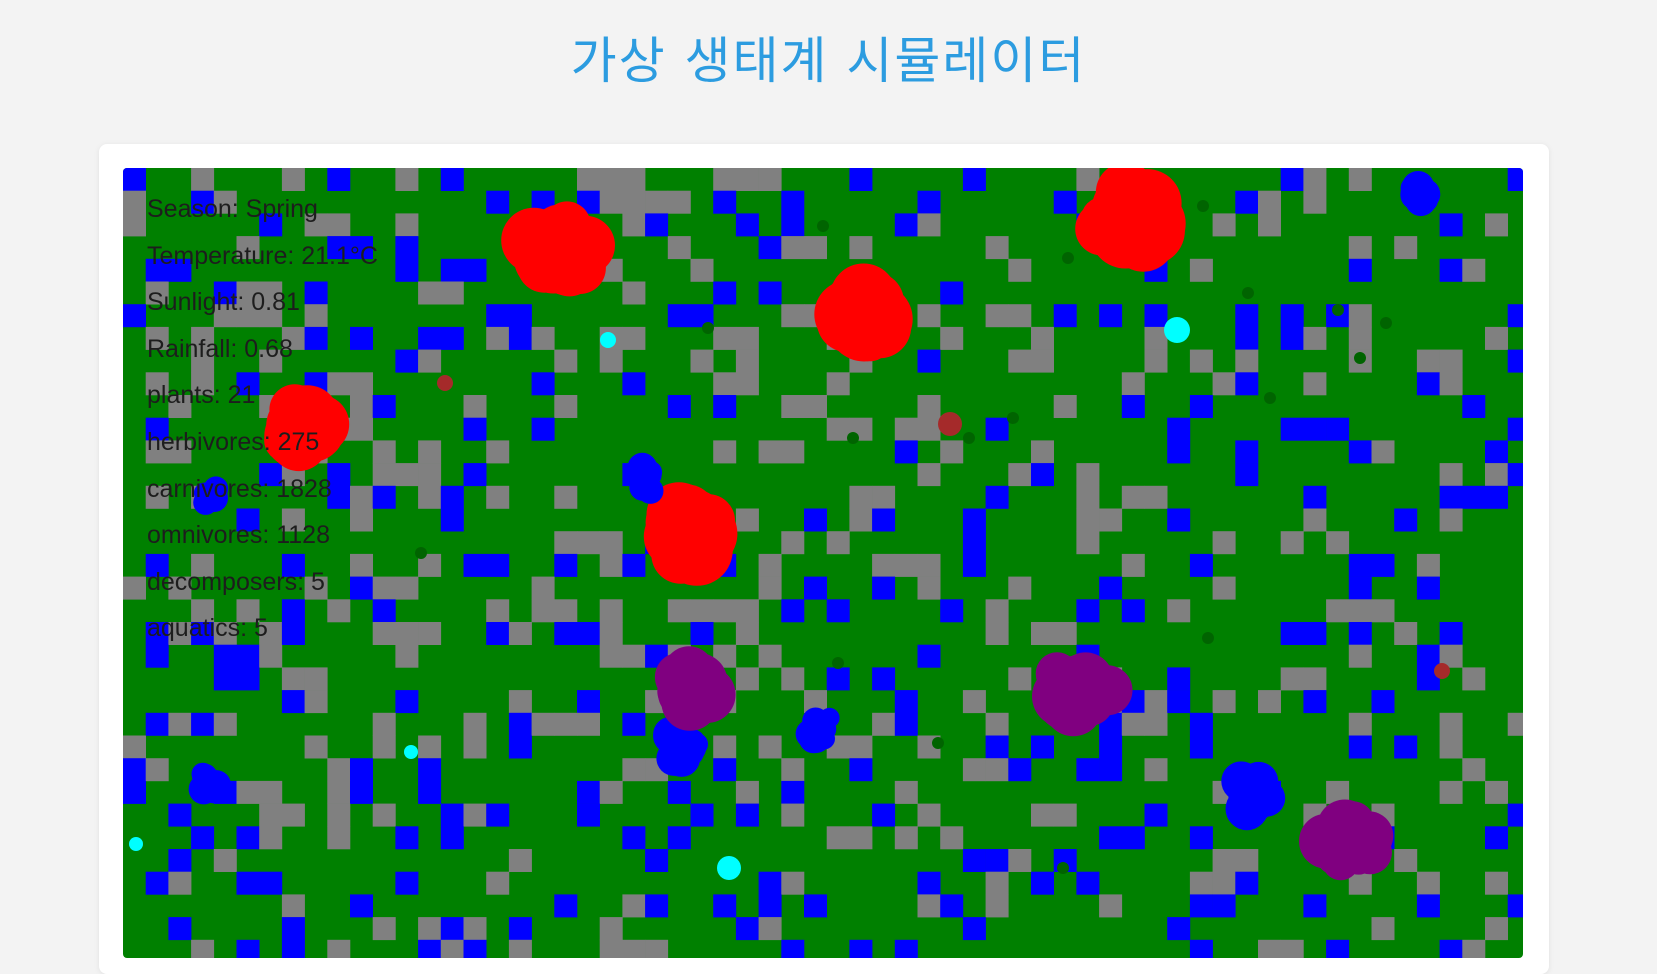 The width and height of the screenshot is (1657, 974). Describe the element at coordinates (223, 302) in the screenshot. I see `stat-sunlight: Sunlight: 0.81` at that location.